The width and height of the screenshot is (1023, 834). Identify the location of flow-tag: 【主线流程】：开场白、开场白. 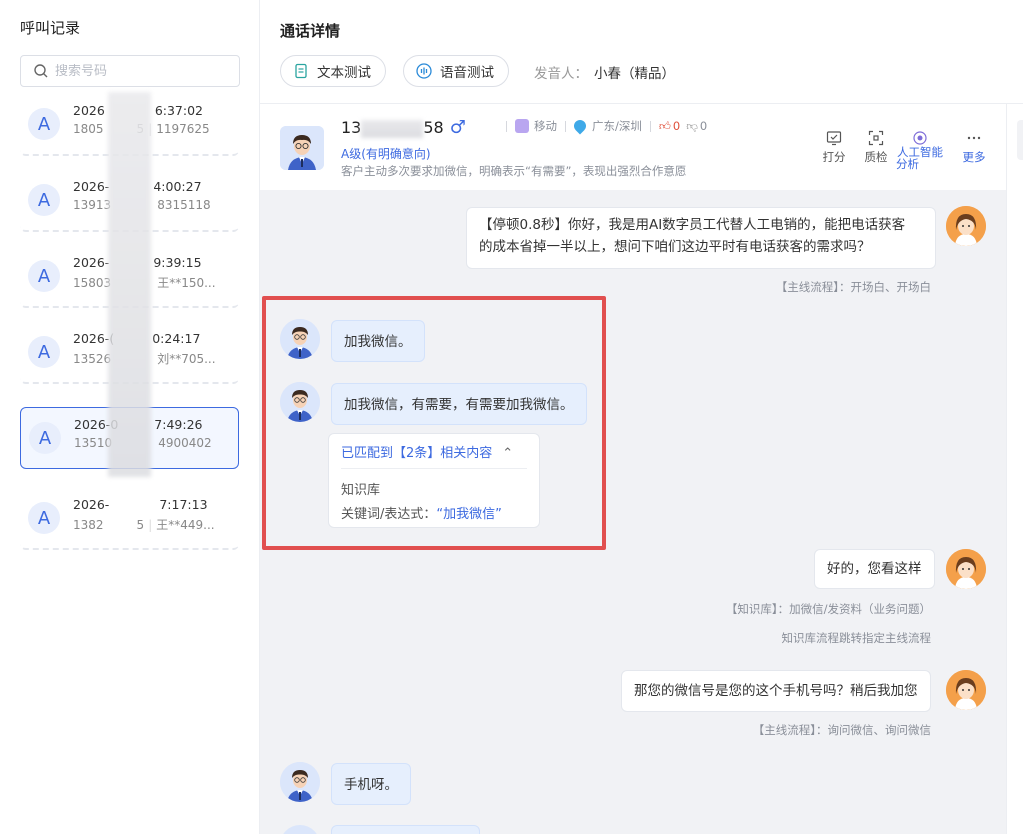
(853, 287).